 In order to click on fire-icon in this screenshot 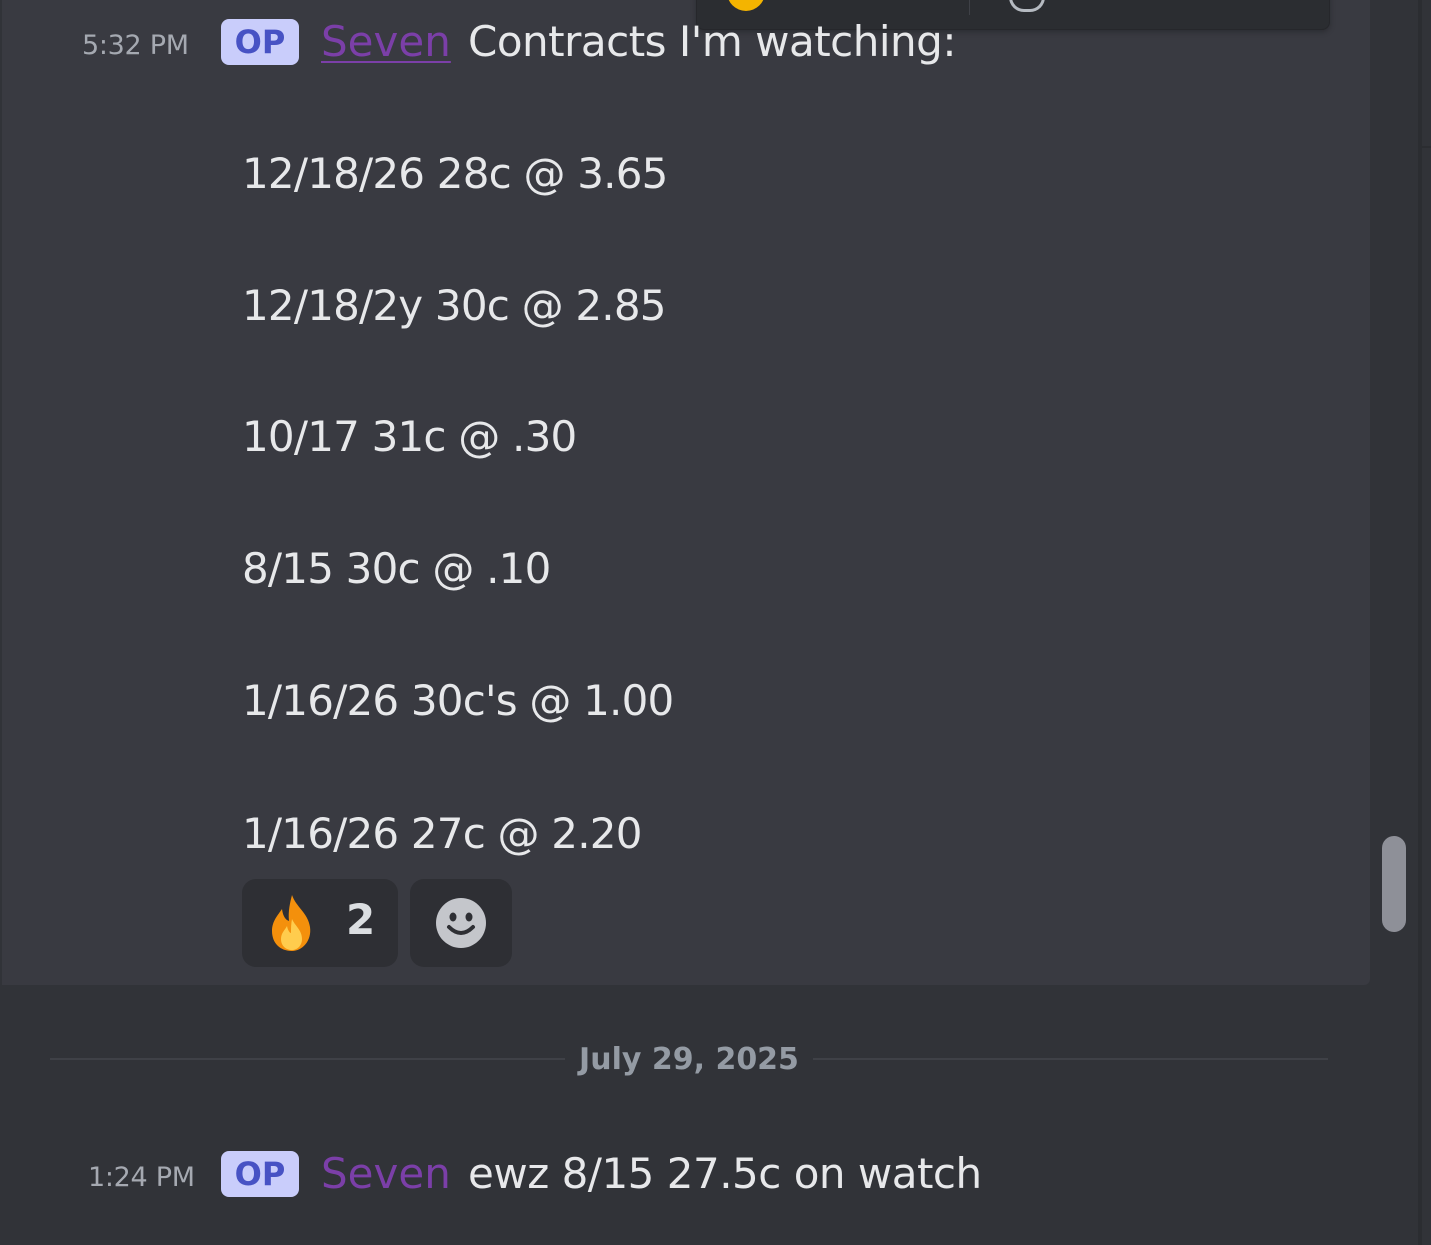, I will do `click(291, 923)`.